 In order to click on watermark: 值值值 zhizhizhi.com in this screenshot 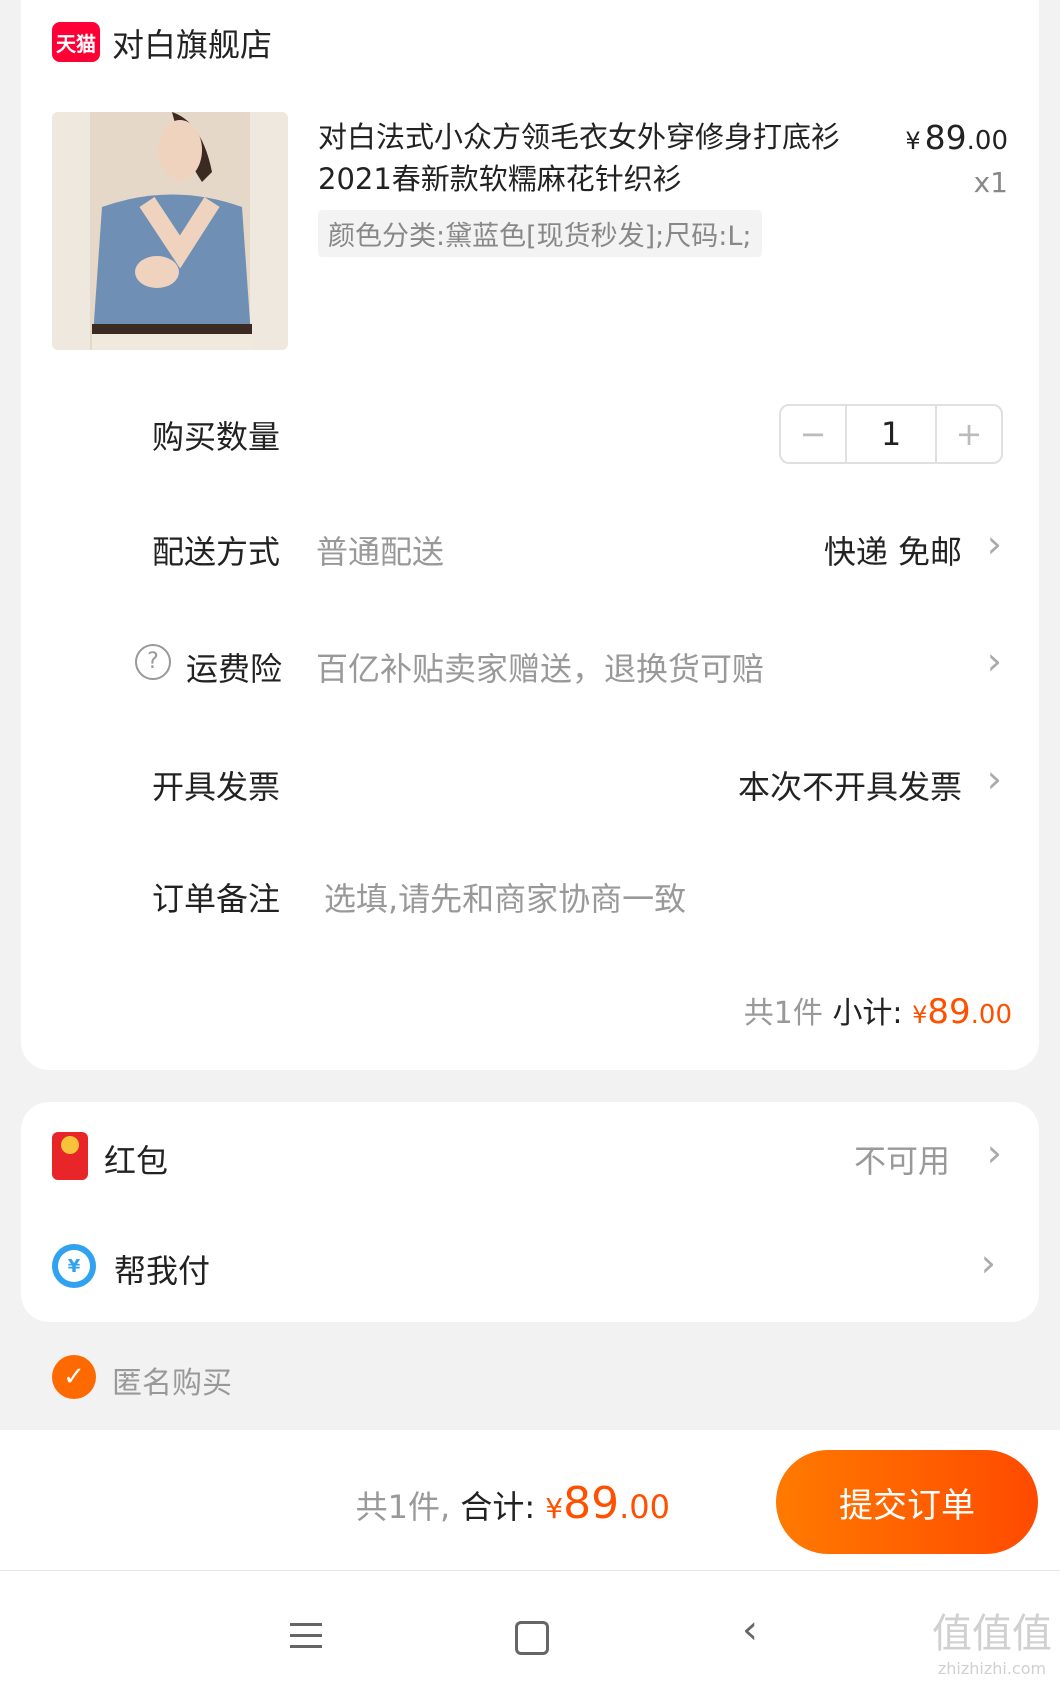, I will do `click(992, 1639)`.